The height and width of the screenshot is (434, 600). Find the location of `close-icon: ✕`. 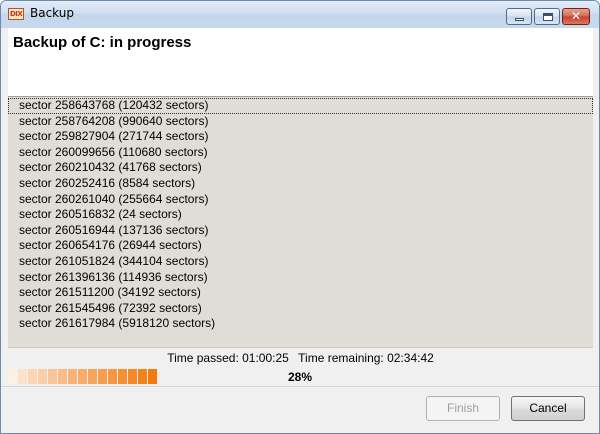

close-icon: ✕ is located at coordinates (576, 16).